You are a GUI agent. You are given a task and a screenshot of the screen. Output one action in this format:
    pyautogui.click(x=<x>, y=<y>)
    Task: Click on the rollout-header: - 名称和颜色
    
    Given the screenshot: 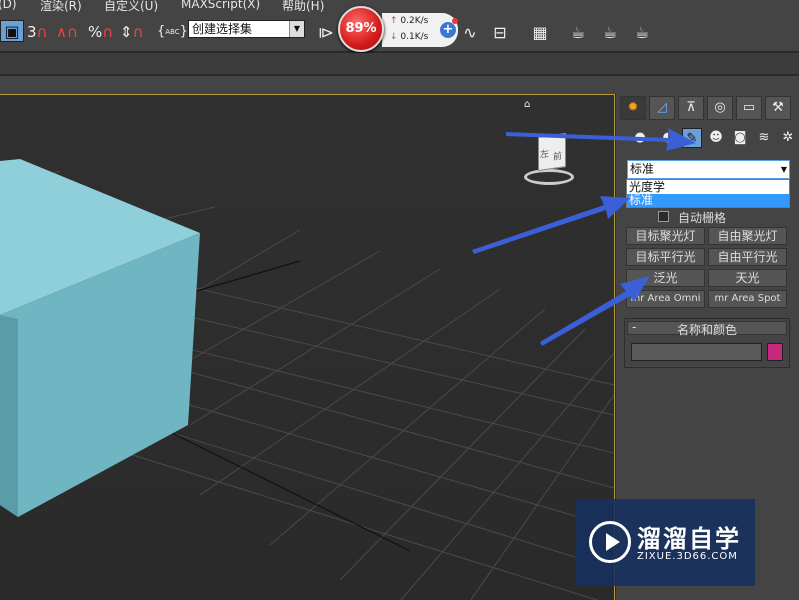 What is the action you would take?
    pyautogui.click(x=707, y=328)
    